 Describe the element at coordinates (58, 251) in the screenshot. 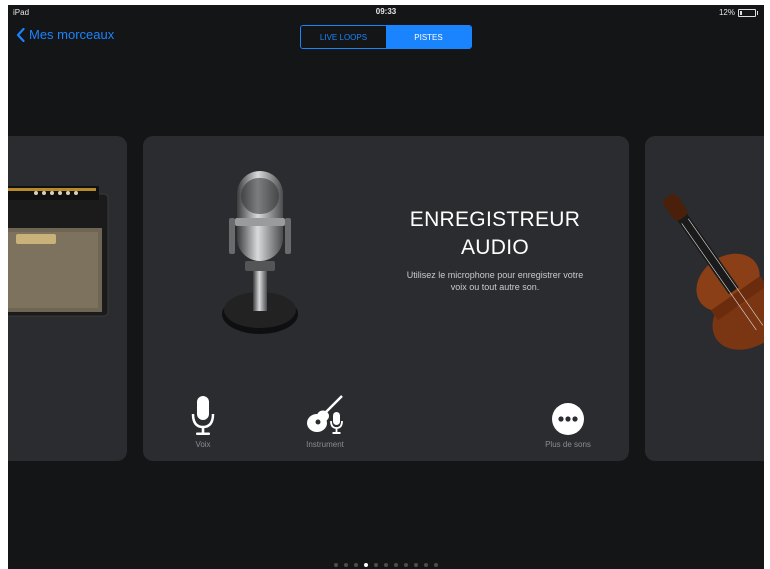

I see `amplifier-image` at that location.